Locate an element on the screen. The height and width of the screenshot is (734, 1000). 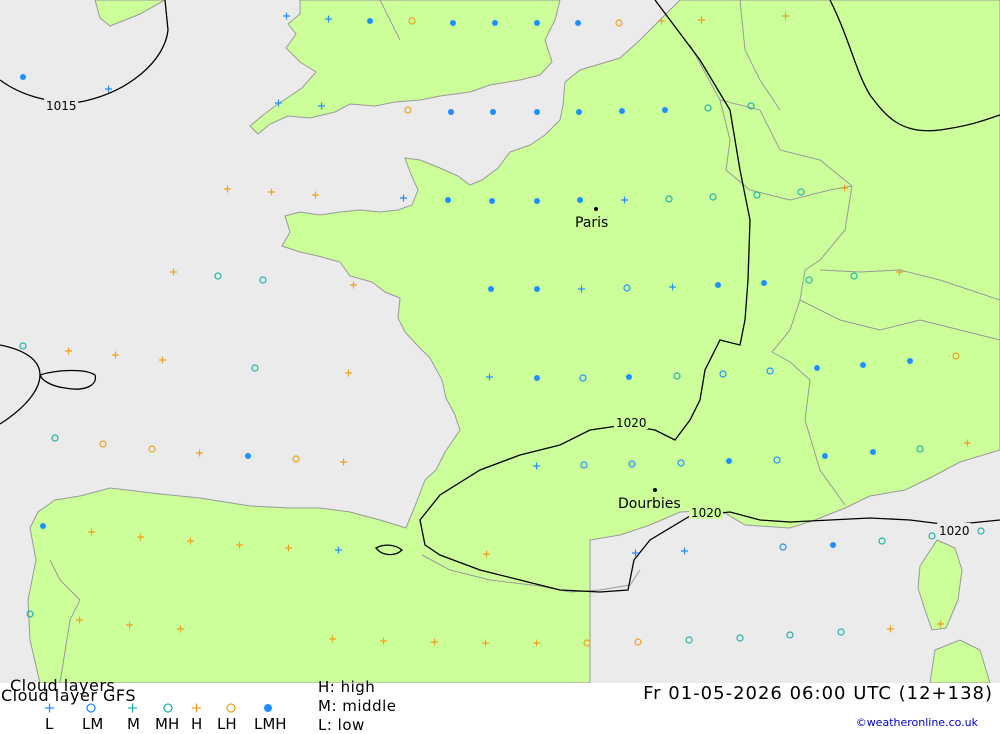
legend-symbol-l is located at coordinates (49, 708).